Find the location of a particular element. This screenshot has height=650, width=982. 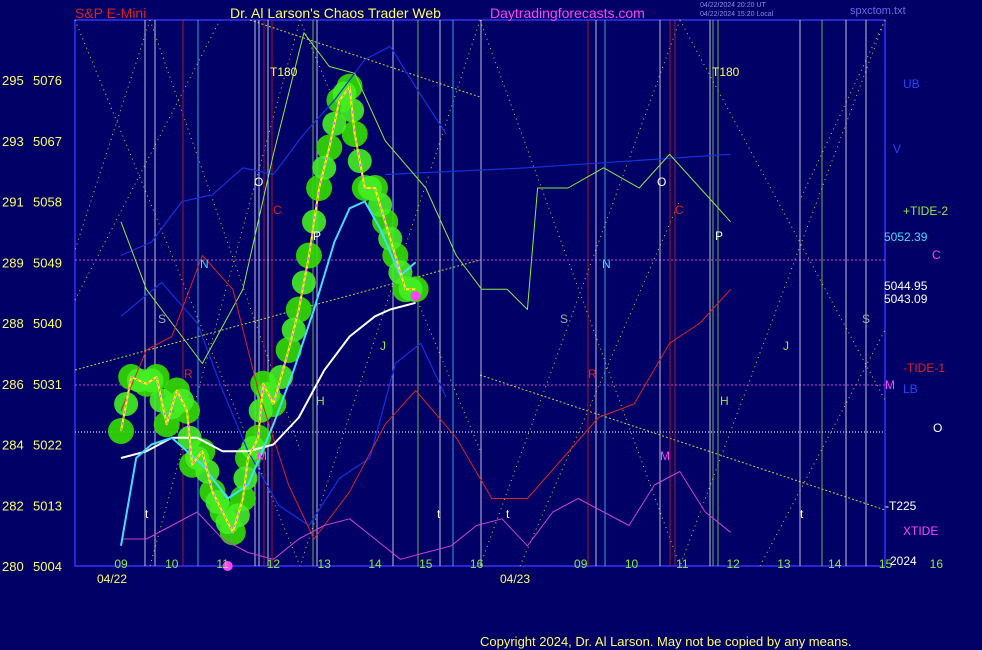

y-tick-price: 5049 is located at coordinates (47, 262).